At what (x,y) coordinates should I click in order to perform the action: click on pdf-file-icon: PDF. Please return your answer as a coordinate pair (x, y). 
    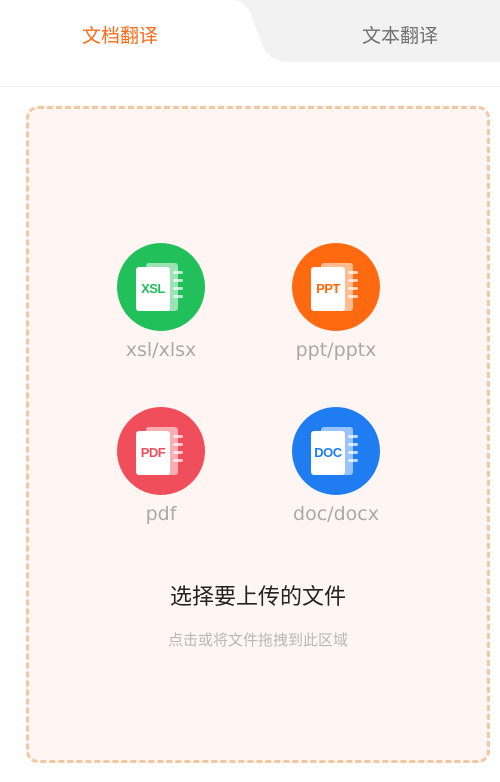
    Looking at the image, I should click on (161, 451).